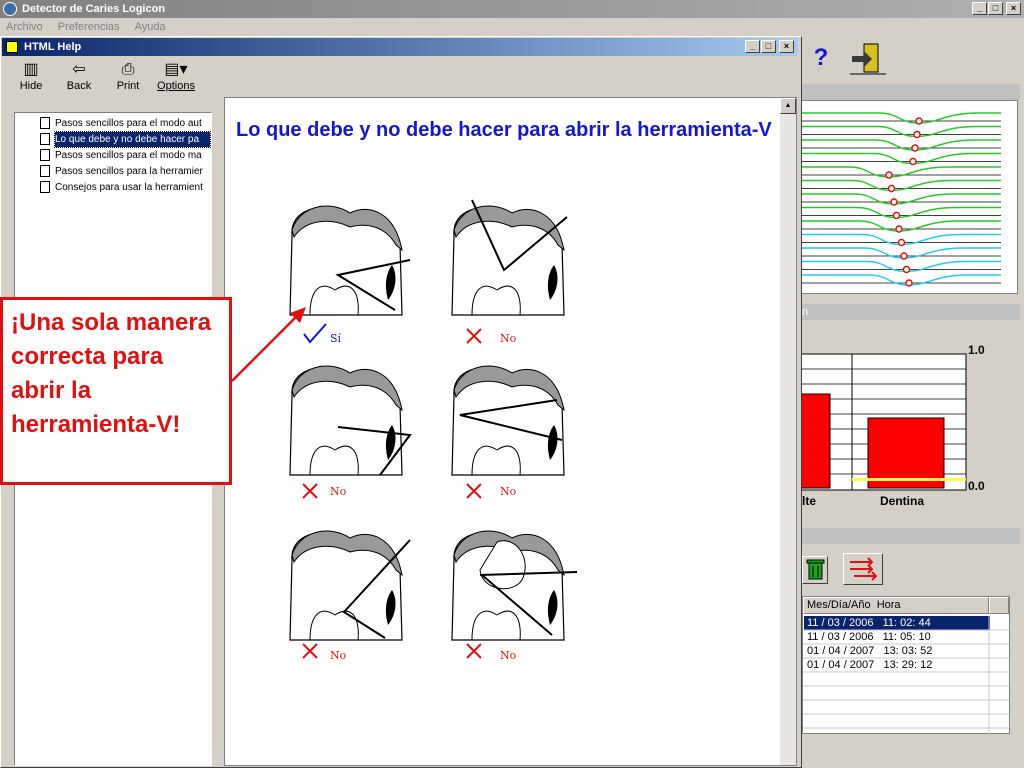 This screenshot has height=768, width=1024. Describe the element at coordinates (176, 86) in the screenshot. I see `options-label: Options` at that location.